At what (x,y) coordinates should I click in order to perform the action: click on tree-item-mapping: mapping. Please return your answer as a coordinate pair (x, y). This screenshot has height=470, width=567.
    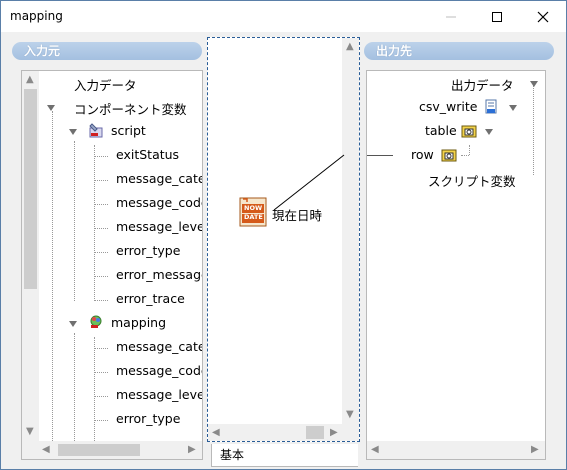
    Looking at the image, I should click on (138, 322).